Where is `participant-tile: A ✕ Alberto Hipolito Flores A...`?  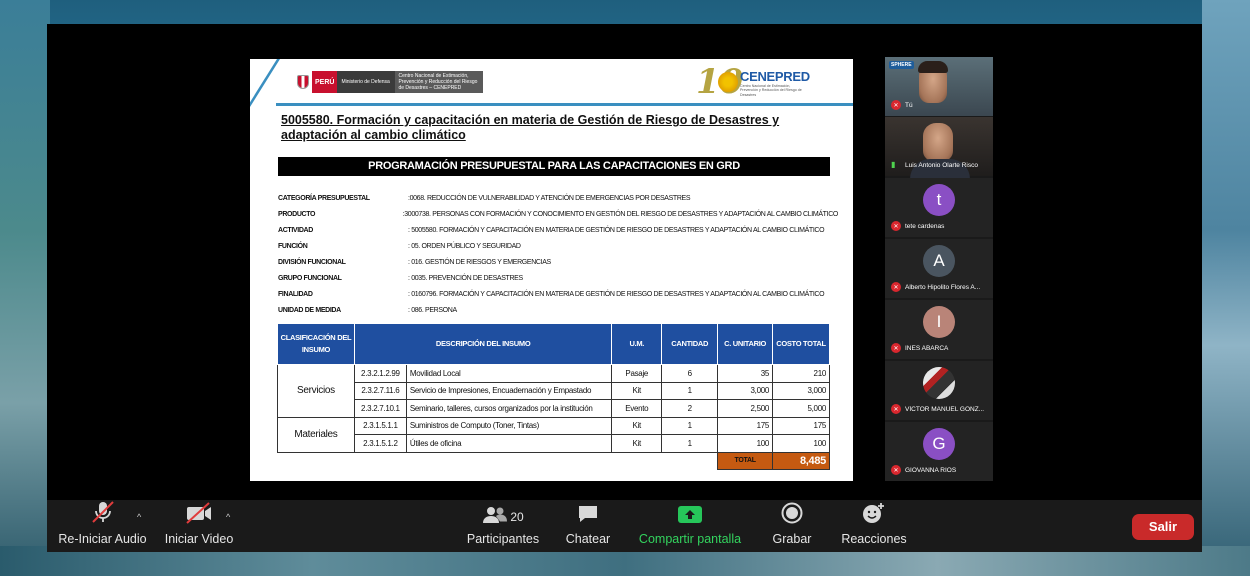
participant-tile: A ✕ Alberto Hipolito Flores A... is located at coordinates (939, 268).